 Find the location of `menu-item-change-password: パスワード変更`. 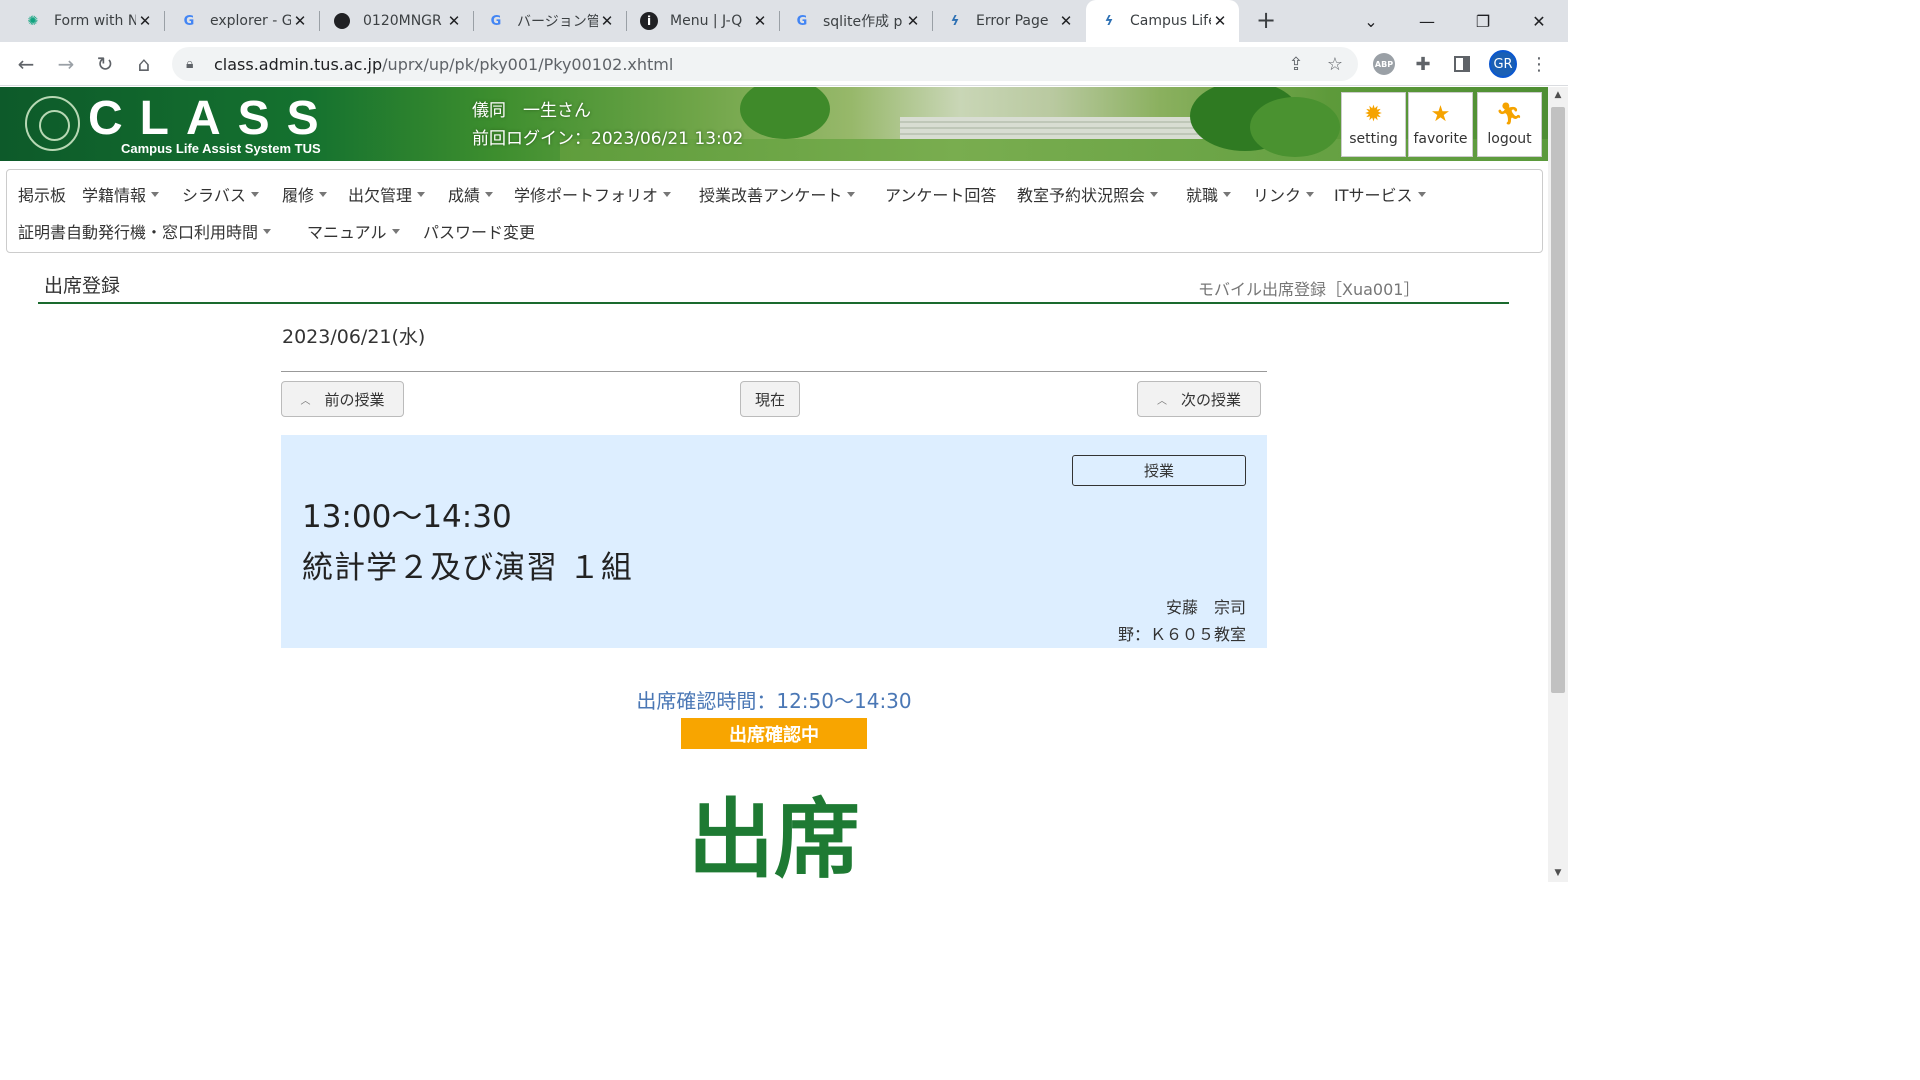

menu-item-change-password: パスワード変更 is located at coordinates (479, 231).